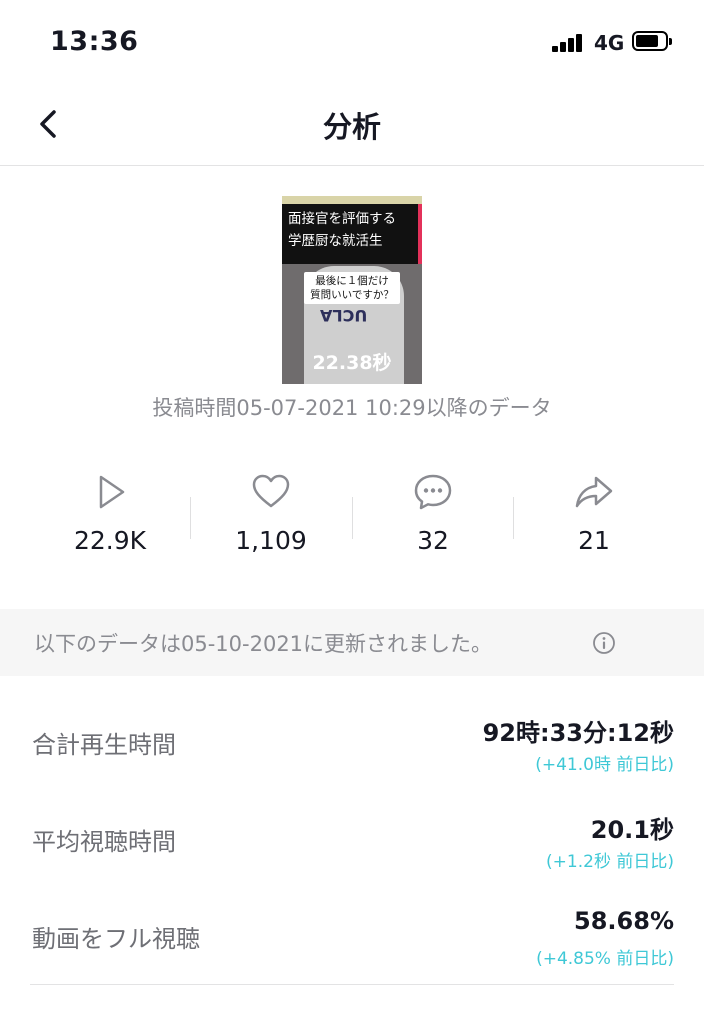 This screenshot has height=1024, width=704. I want to click on video-subtitle: 最後に１個だけ 質問いいですか？, so click(352, 288).